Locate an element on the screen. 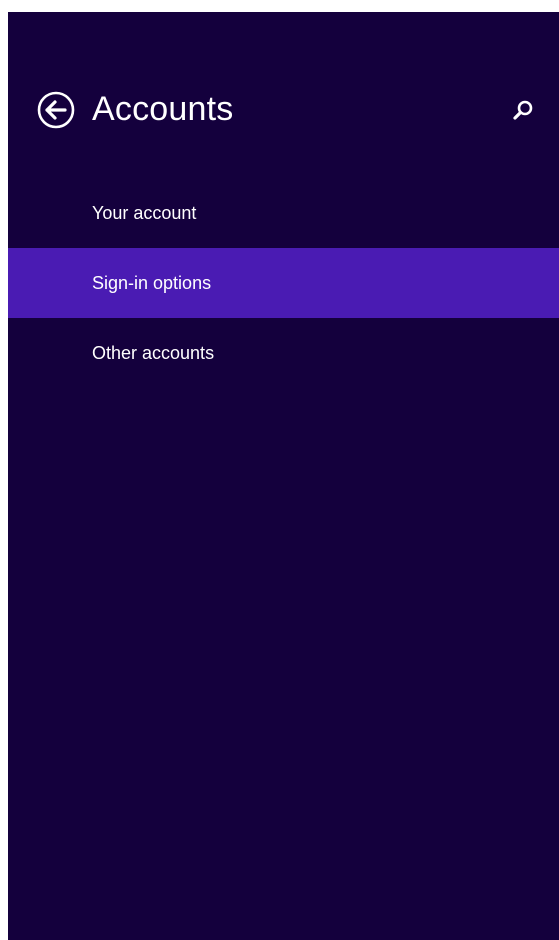  nav-item-other-accounts: Other accounts is located at coordinates (283, 353).